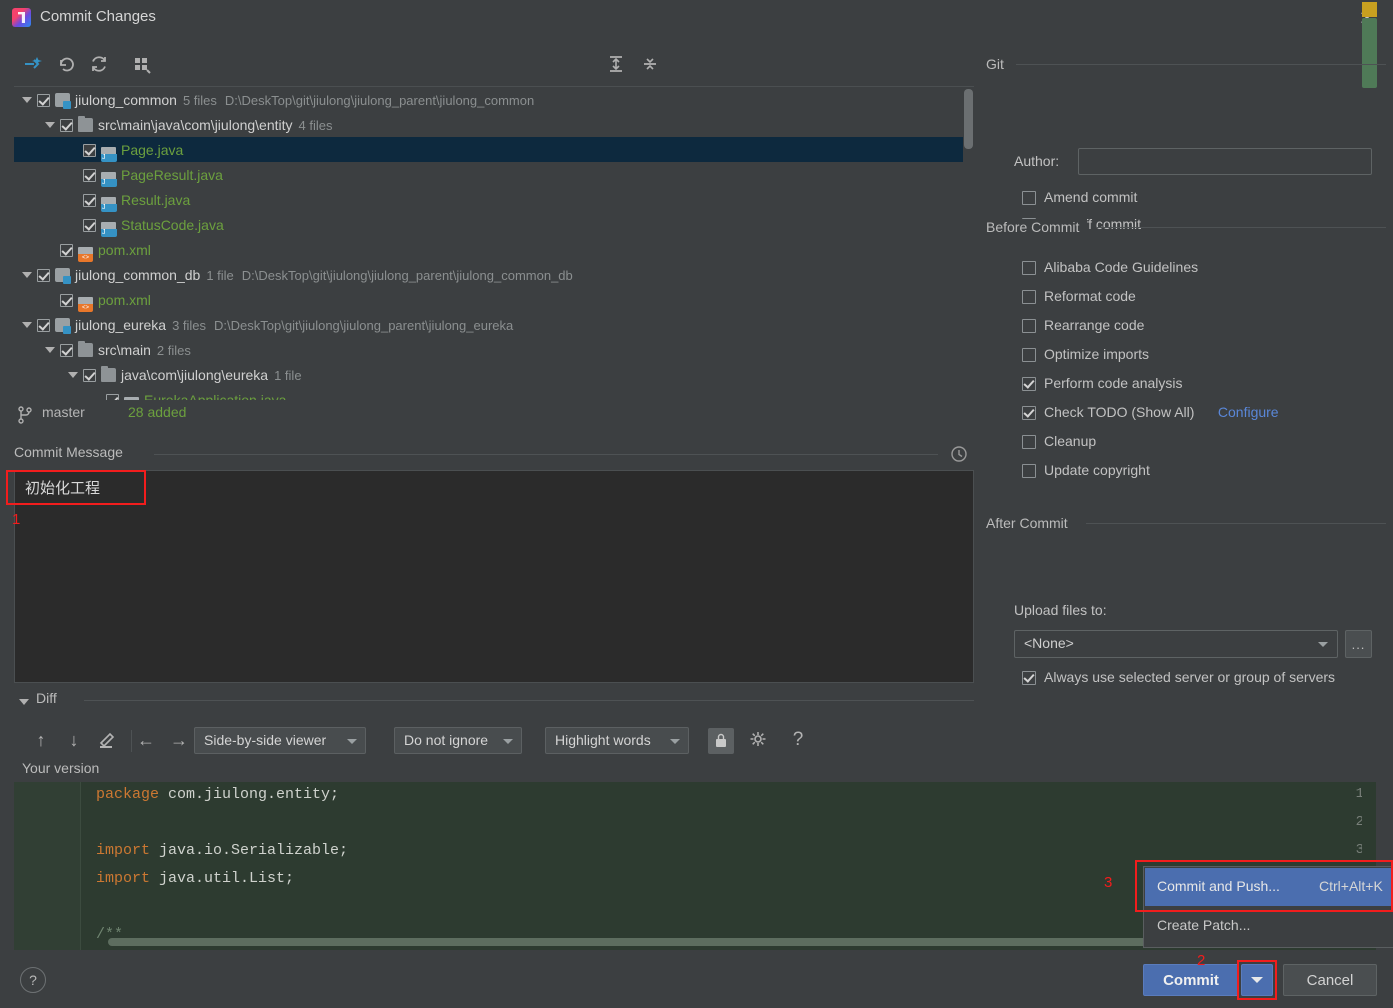 The width and height of the screenshot is (1393, 1008). What do you see at coordinates (126, 99) in the screenshot?
I see `tree-item-name: jiulong_common` at bounding box center [126, 99].